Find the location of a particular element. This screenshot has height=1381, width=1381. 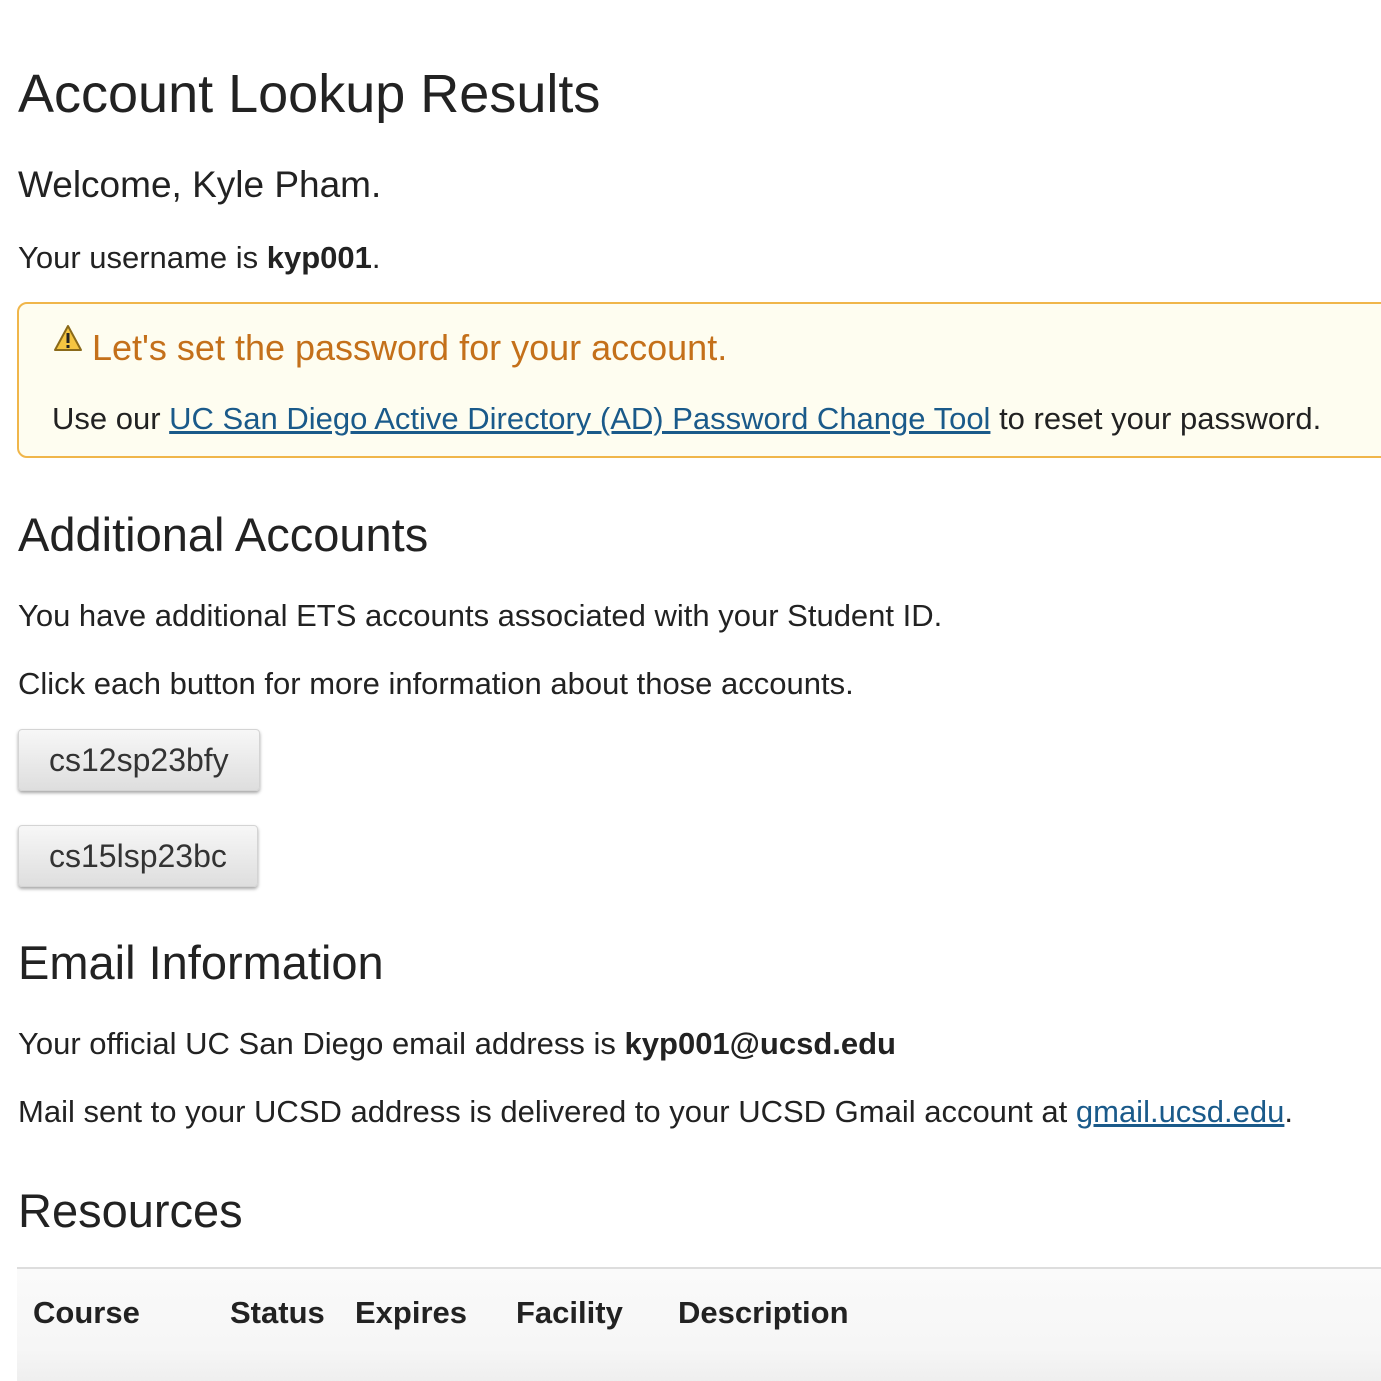

alert-body-prefix: Use our is located at coordinates (111, 418).